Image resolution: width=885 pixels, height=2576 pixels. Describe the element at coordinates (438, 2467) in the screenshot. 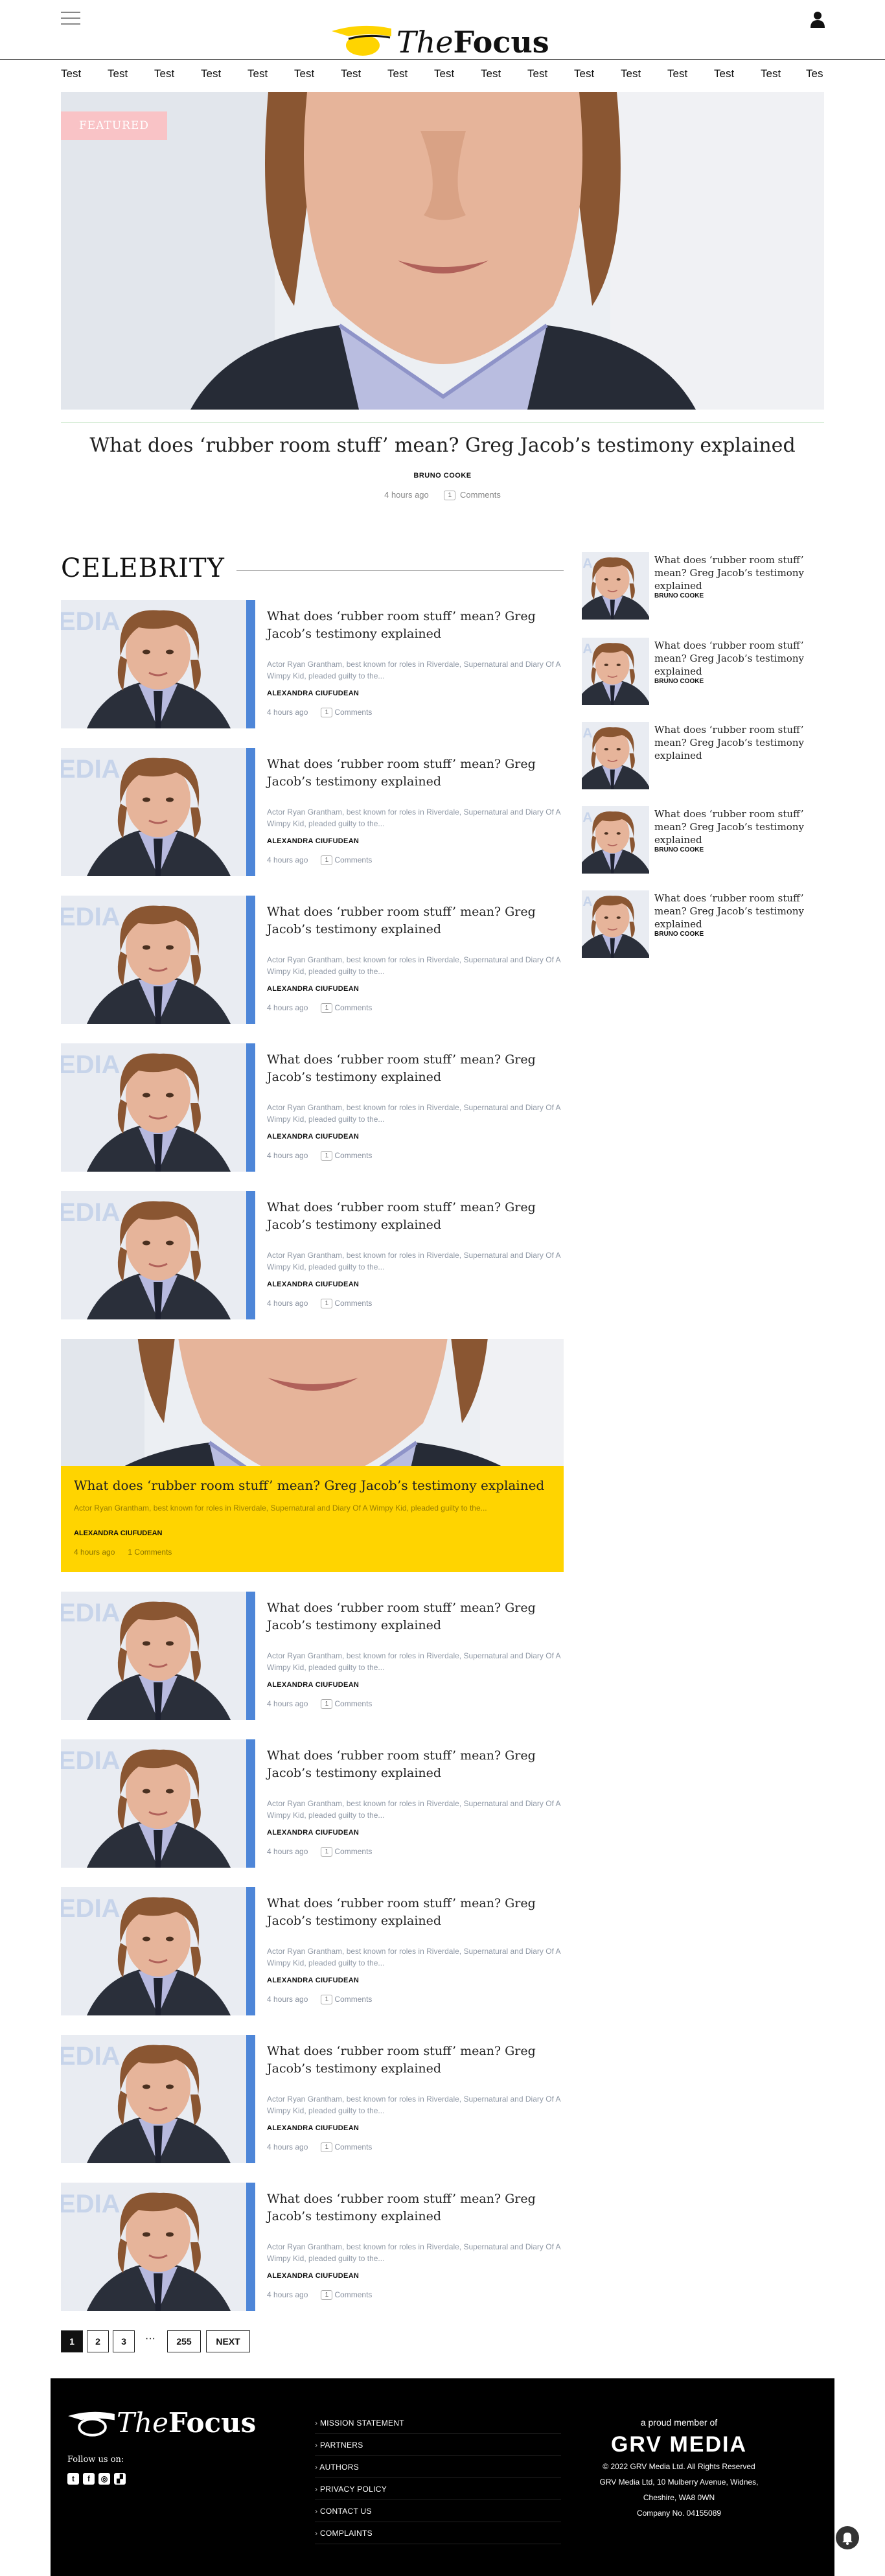

I see `footer-link: AUTHORS` at that location.